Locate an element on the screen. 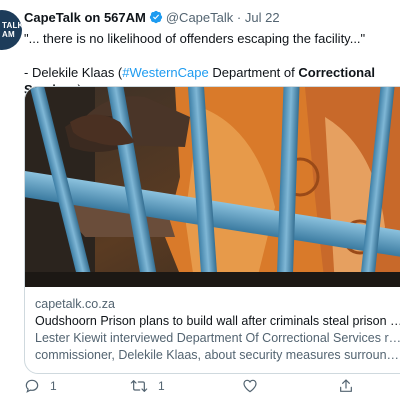 This screenshot has width=400, height=400. retweet-count: 1 is located at coordinates (161, 386).